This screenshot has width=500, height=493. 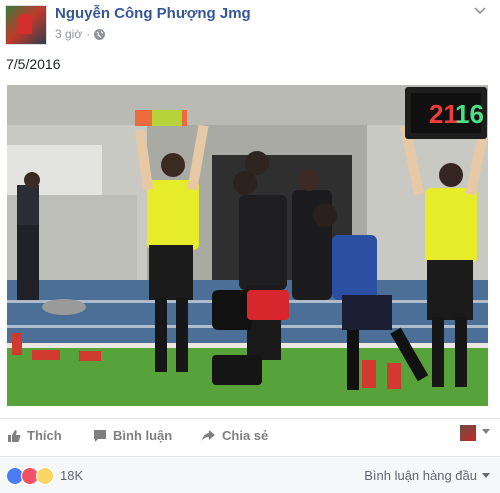 What do you see at coordinates (68, 34) in the screenshot?
I see `post-time: 3 giờ` at bounding box center [68, 34].